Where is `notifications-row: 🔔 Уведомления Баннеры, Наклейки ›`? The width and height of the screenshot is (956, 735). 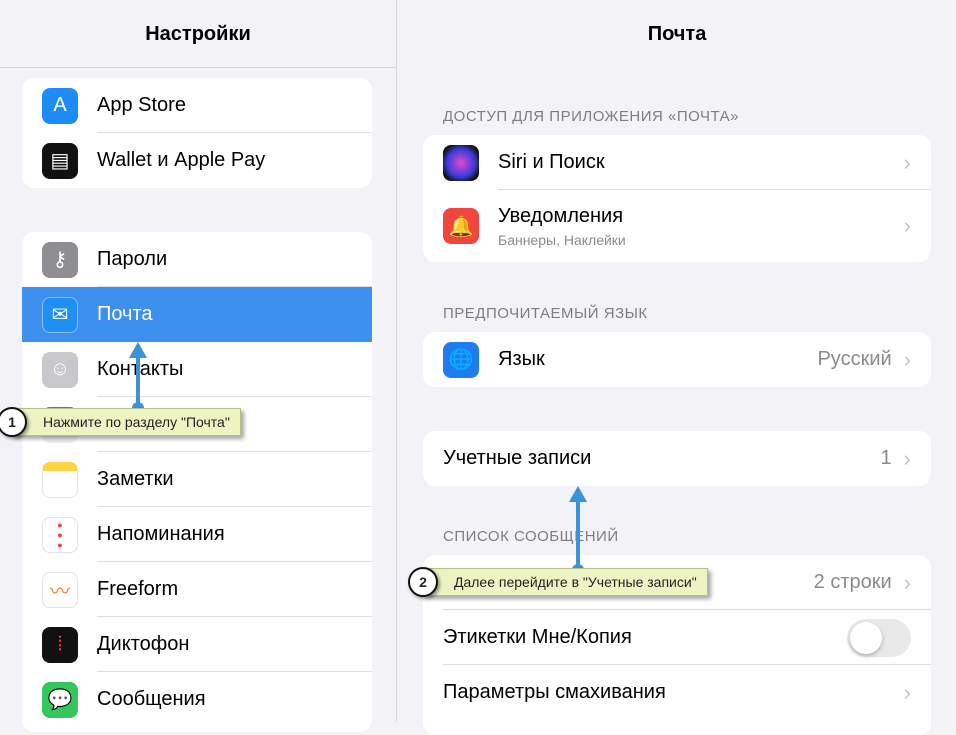
notifications-row: 🔔 Уведомления Баннеры, Наклейки › is located at coordinates (677, 226).